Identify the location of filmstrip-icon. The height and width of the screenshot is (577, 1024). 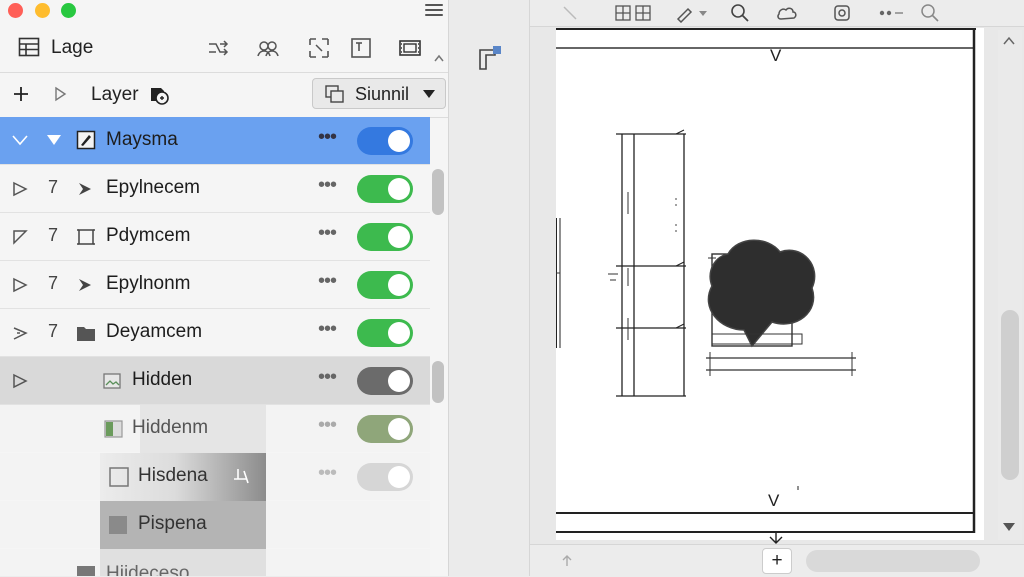
(410, 48).